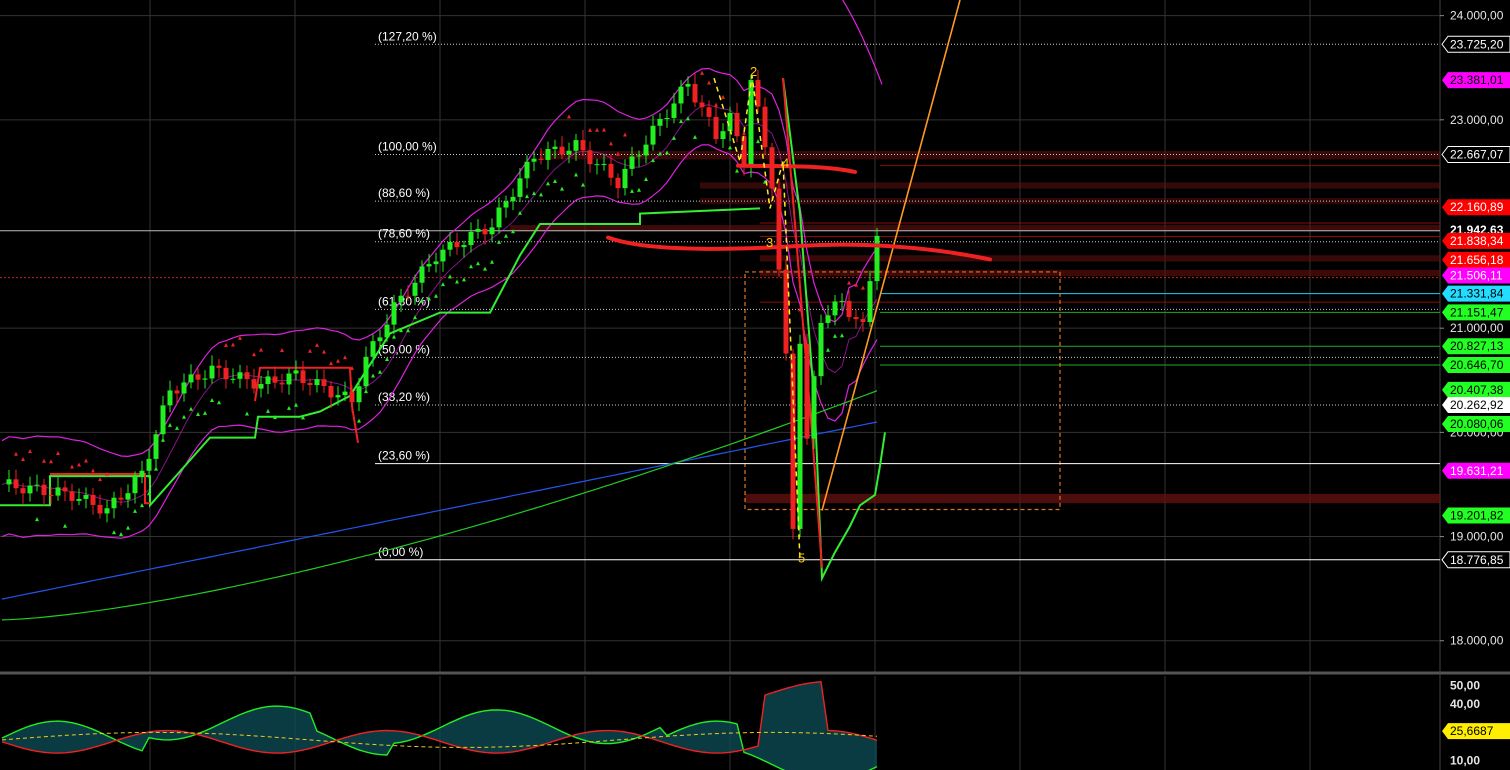 Image resolution: width=1510 pixels, height=770 pixels. What do you see at coordinates (1476, 312) in the screenshot?
I see `price-tag: 21.151,47` at bounding box center [1476, 312].